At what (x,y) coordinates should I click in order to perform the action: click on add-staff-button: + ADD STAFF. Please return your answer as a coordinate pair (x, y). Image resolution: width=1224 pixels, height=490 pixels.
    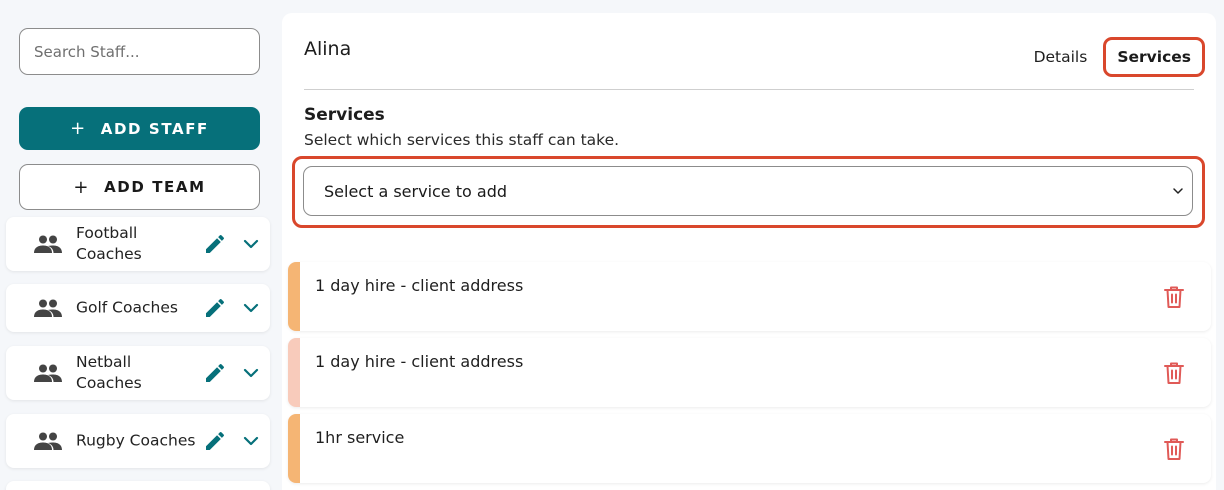
    Looking at the image, I should click on (139, 128).